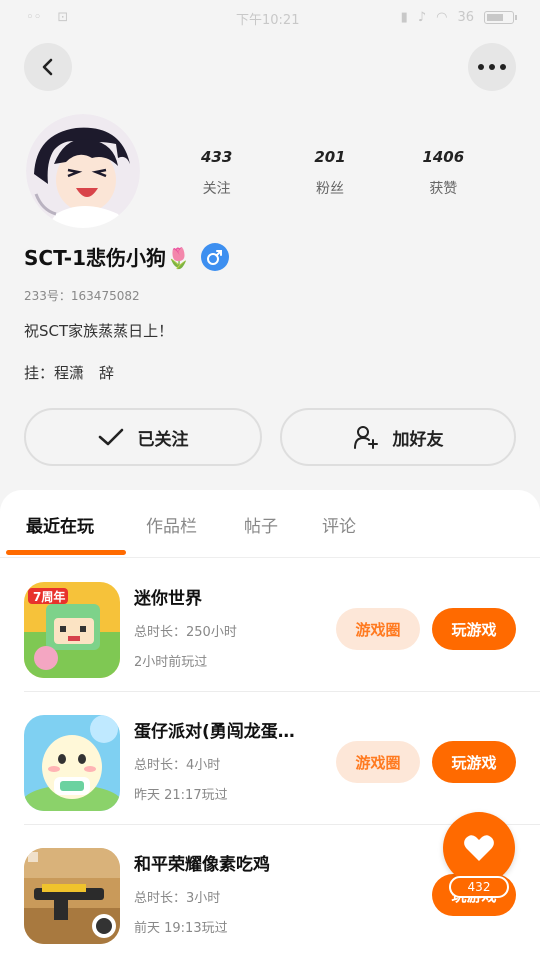 The image size is (540, 960). Describe the element at coordinates (168, 599) in the screenshot. I see `game-title: 迷你世界` at that location.